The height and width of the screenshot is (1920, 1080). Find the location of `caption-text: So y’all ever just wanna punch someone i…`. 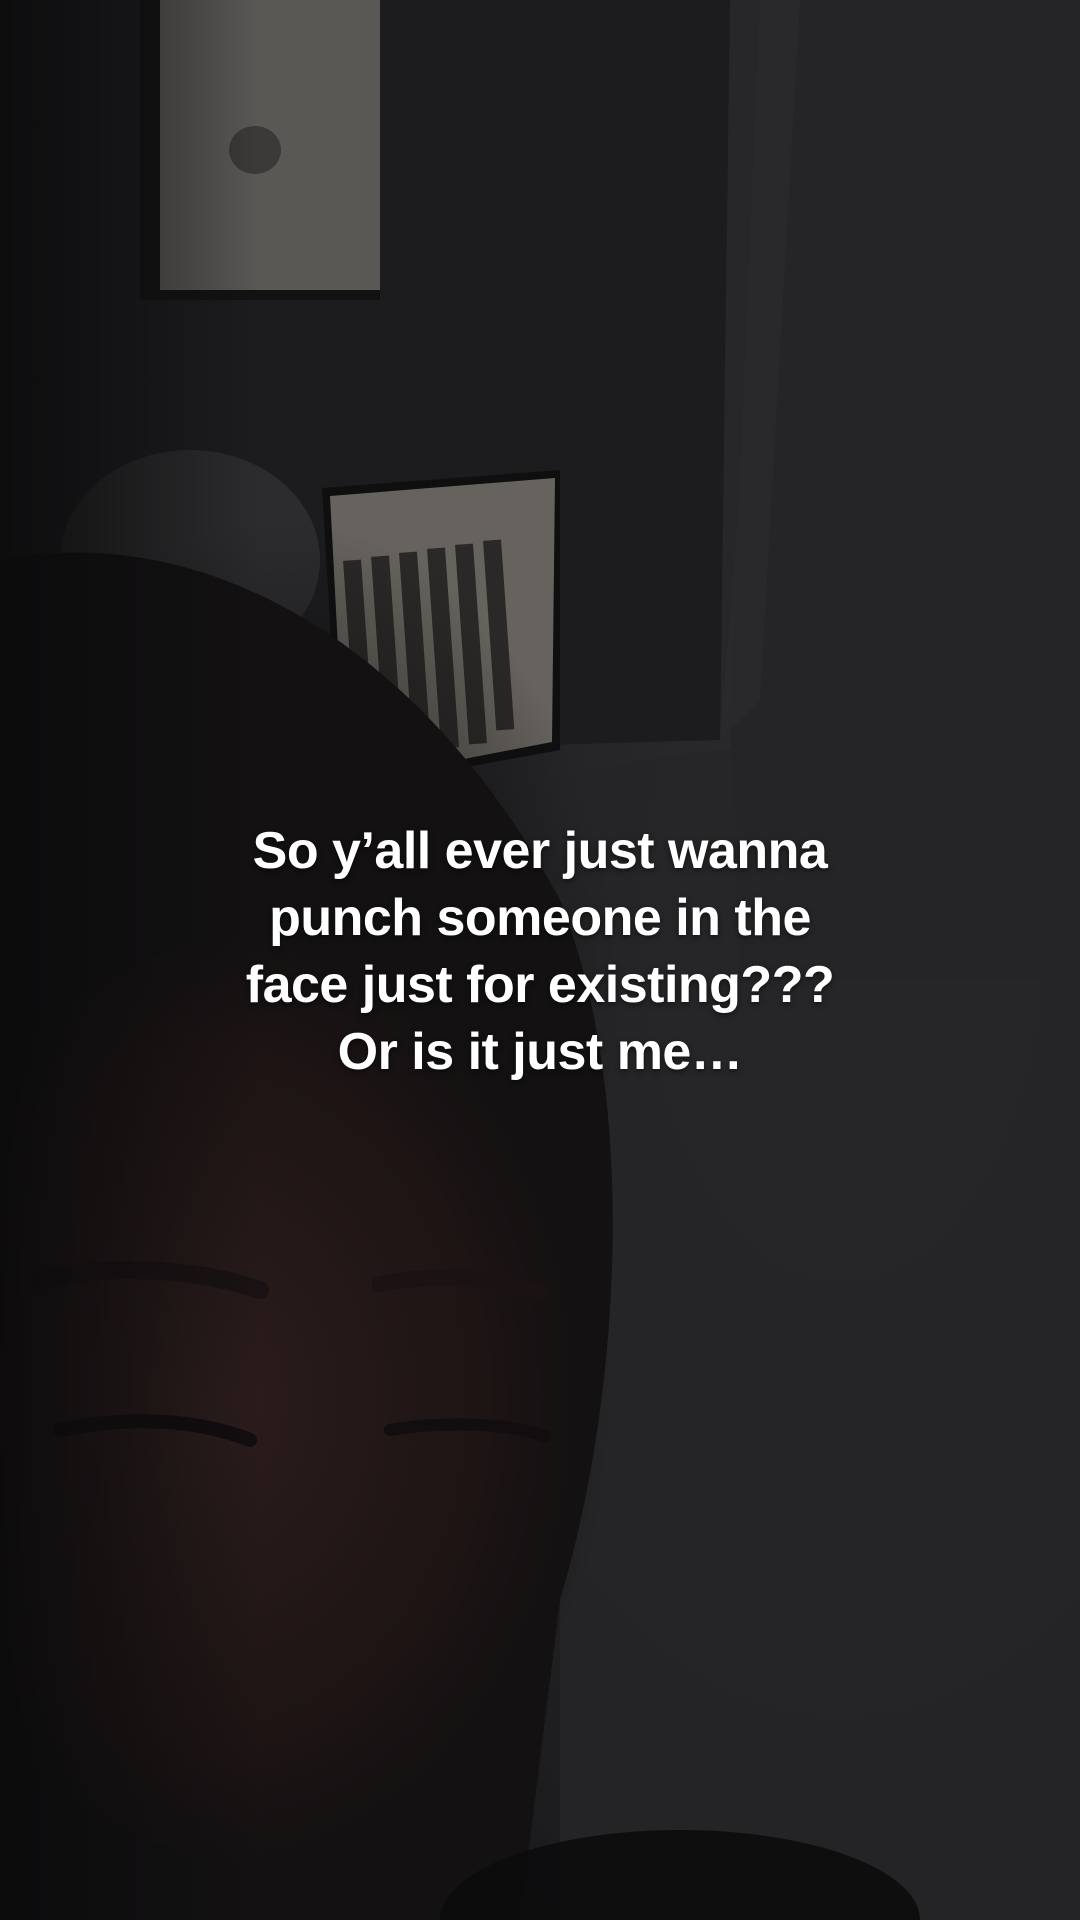

caption-text: So y’all ever just wanna punch someone i… is located at coordinates (540, 952).